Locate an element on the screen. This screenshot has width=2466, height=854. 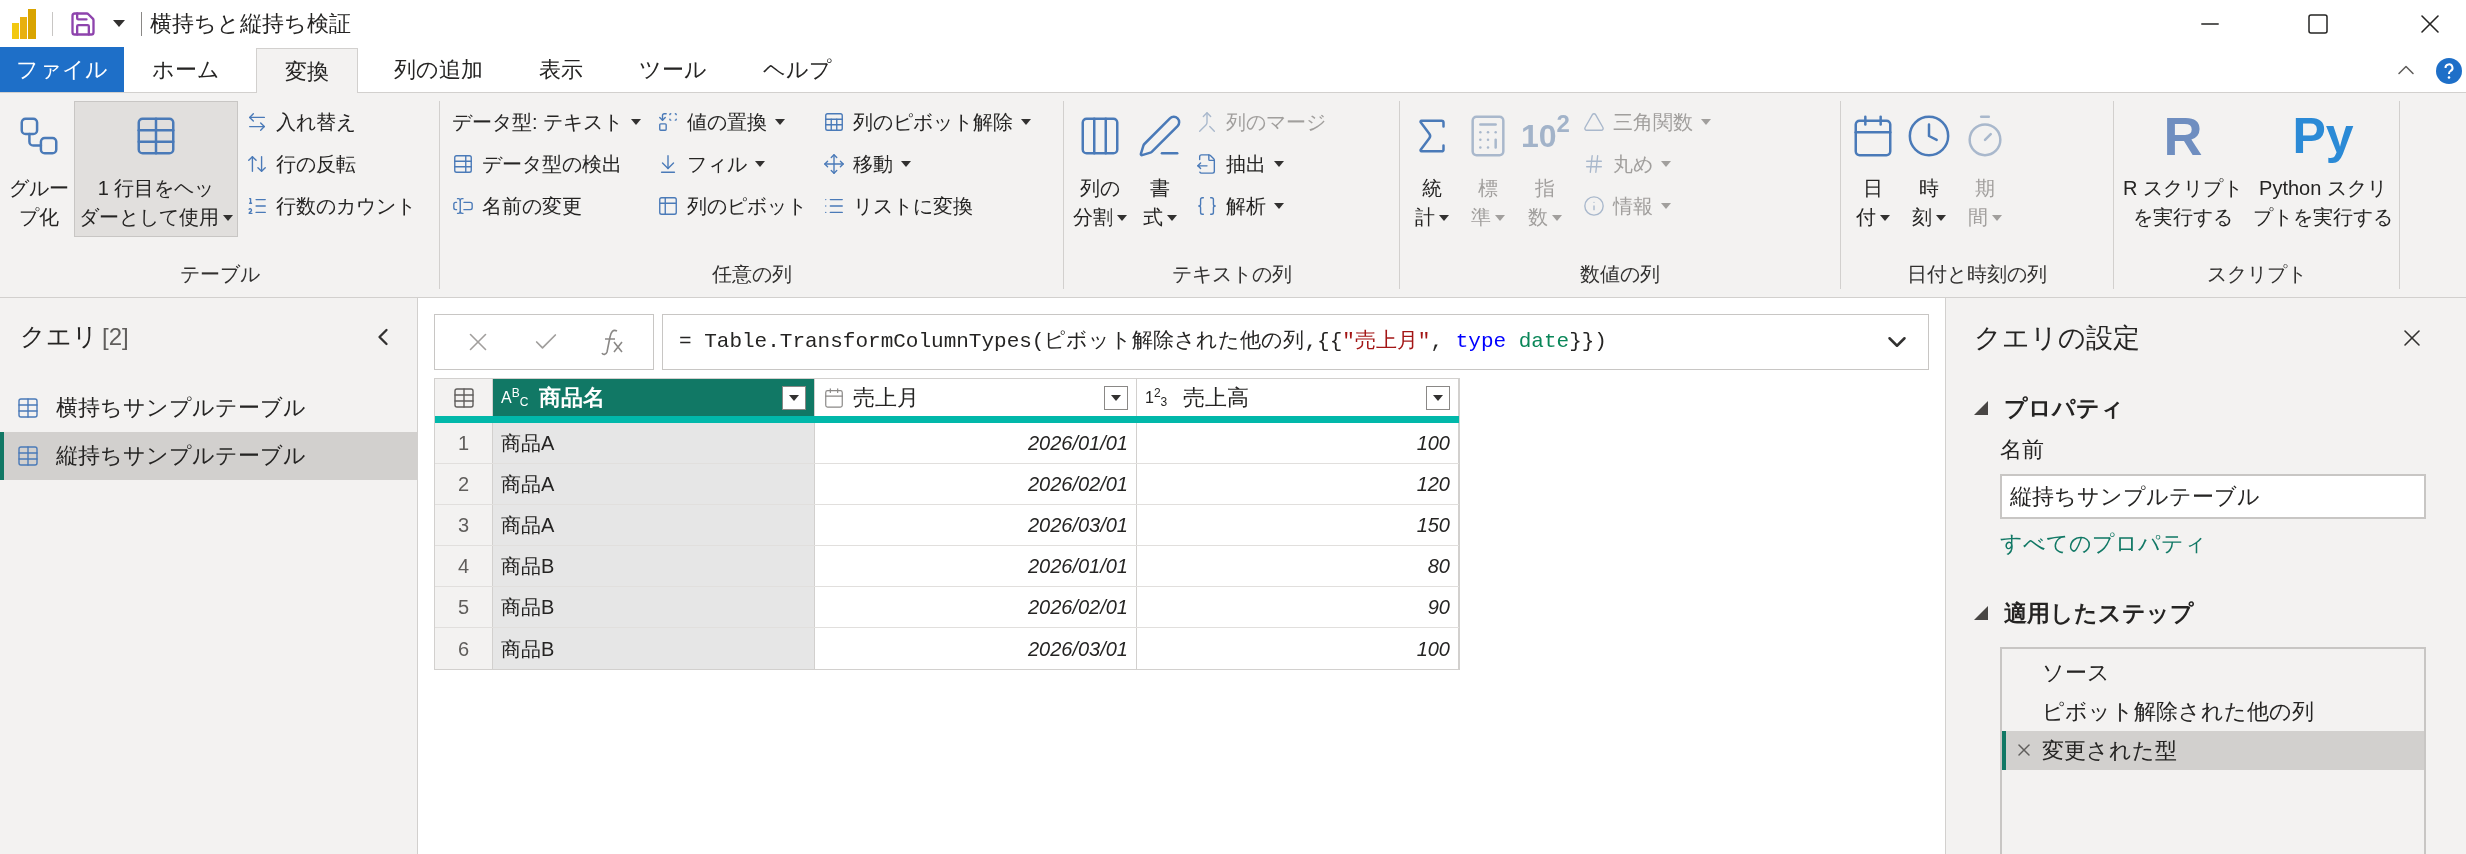
table-cell: 150 is located at coordinates (1298, 525).